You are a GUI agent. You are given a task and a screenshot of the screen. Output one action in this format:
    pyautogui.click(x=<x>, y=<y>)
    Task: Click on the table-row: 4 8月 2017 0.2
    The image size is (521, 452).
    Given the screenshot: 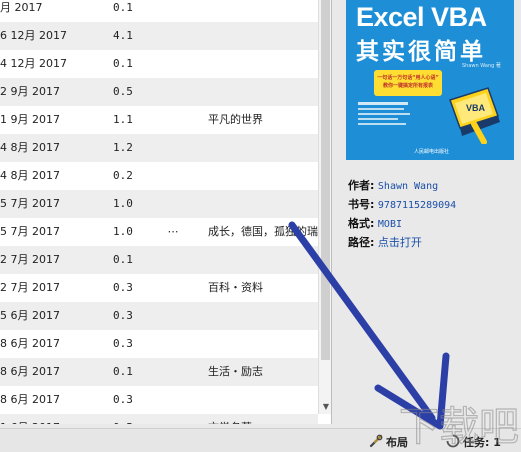 What is the action you would take?
    pyautogui.click(x=159, y=176)
    